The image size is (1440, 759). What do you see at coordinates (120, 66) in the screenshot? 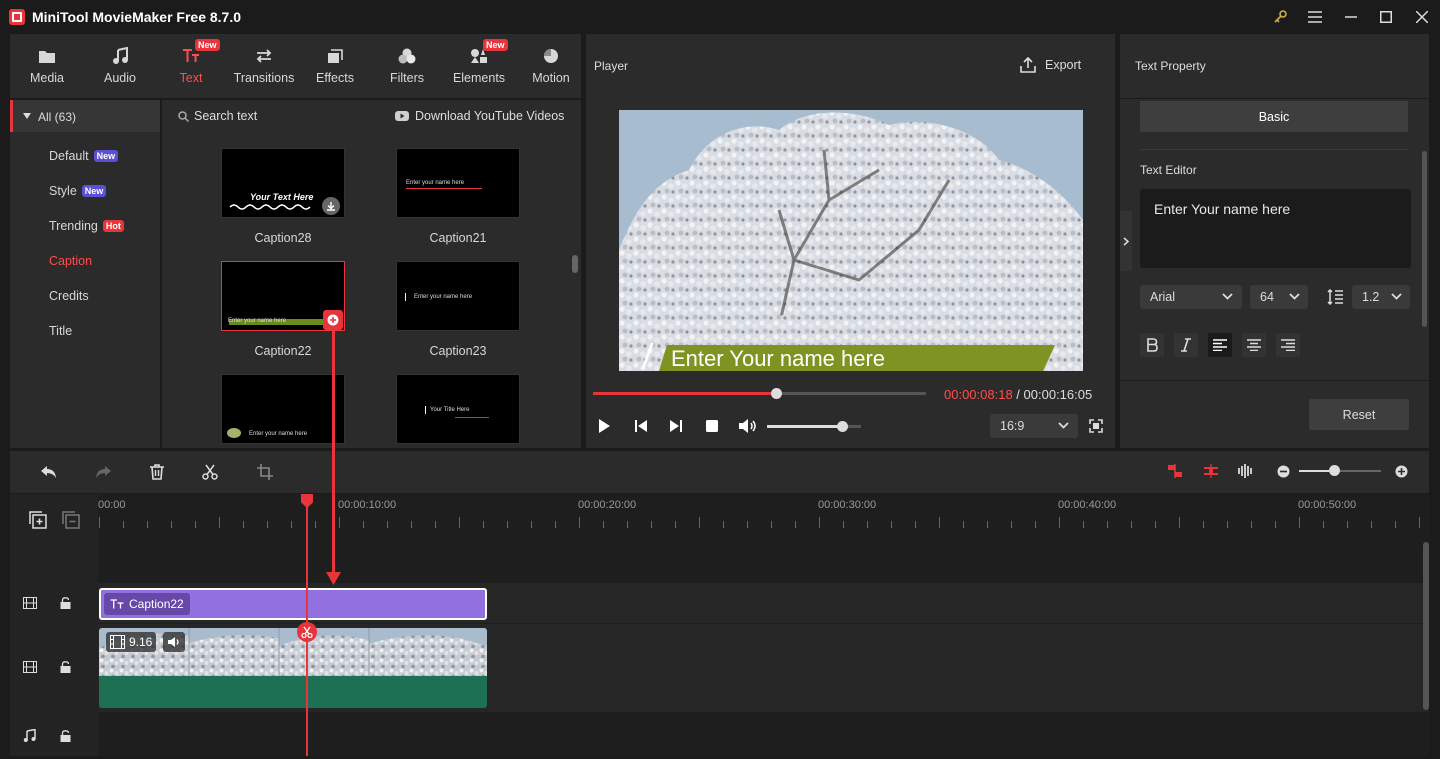
I see `tab-audio: Audio` at bounding box center [120, 66].